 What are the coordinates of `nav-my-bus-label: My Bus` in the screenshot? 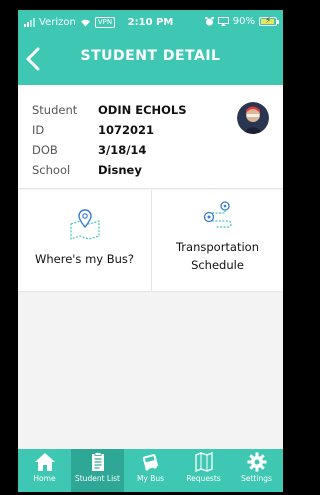 It's located at (150, 478).